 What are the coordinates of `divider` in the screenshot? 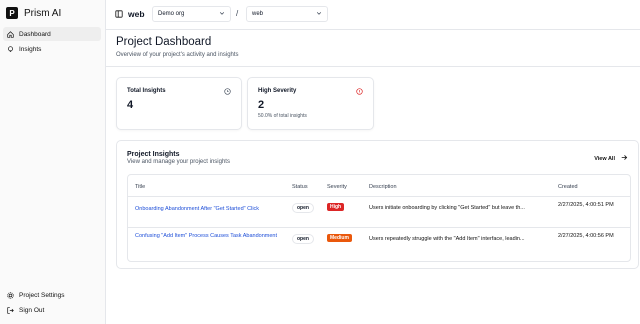 It's located at (373, 66).